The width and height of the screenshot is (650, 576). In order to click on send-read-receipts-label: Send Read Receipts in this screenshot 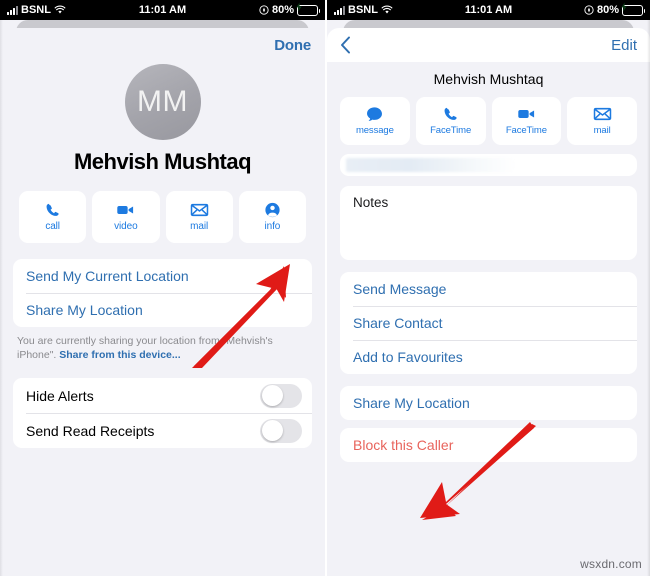, I will do `click(90, 430)`.